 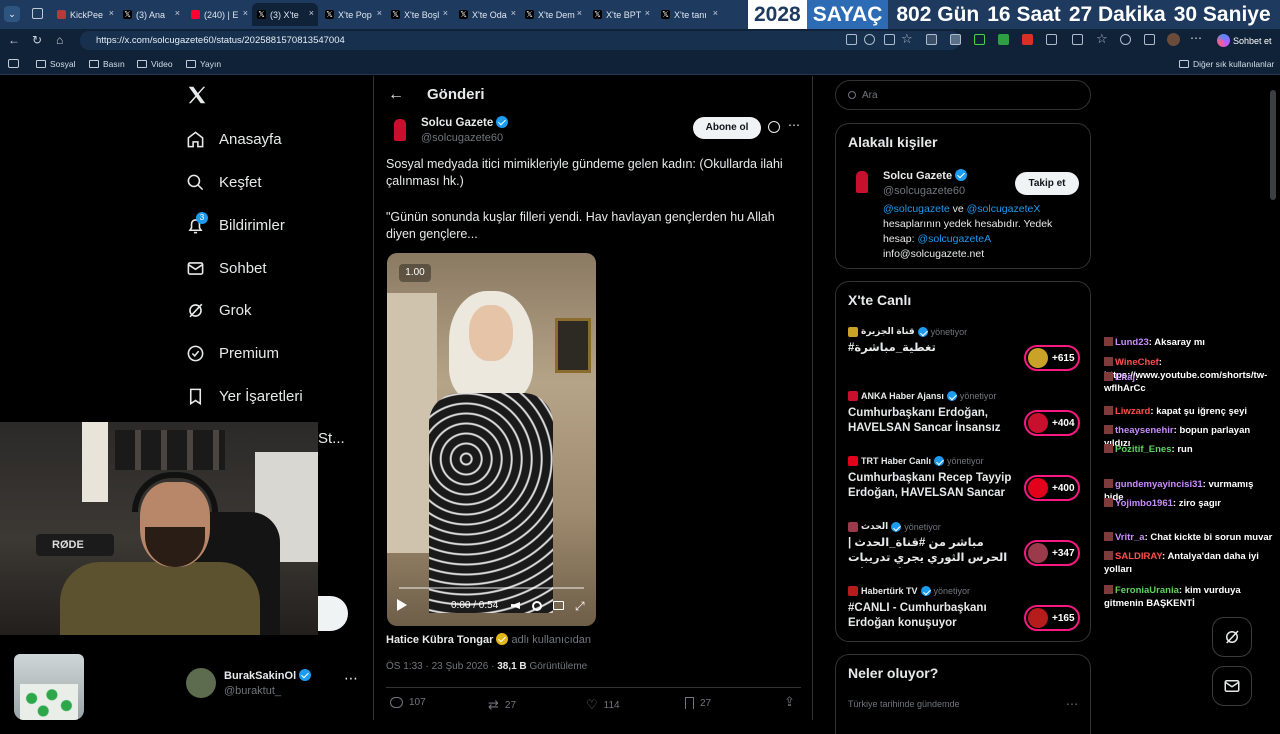 What do you see at coordinates (954, 239) in the screenshot?
I see `bio-link: @solcugazeteA` at bounding box center [954, 239].